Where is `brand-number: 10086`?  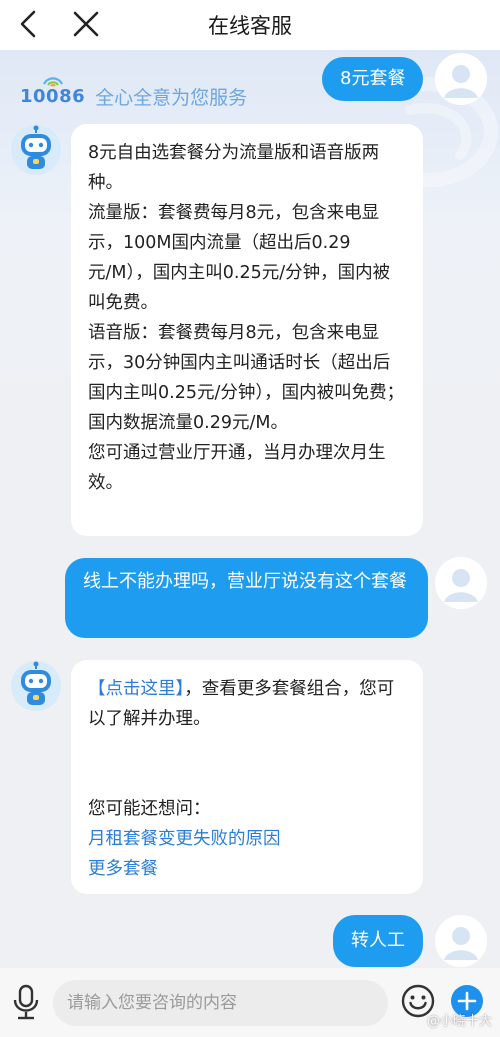 brand-number: 10086 is located at coordinates (53, 92).